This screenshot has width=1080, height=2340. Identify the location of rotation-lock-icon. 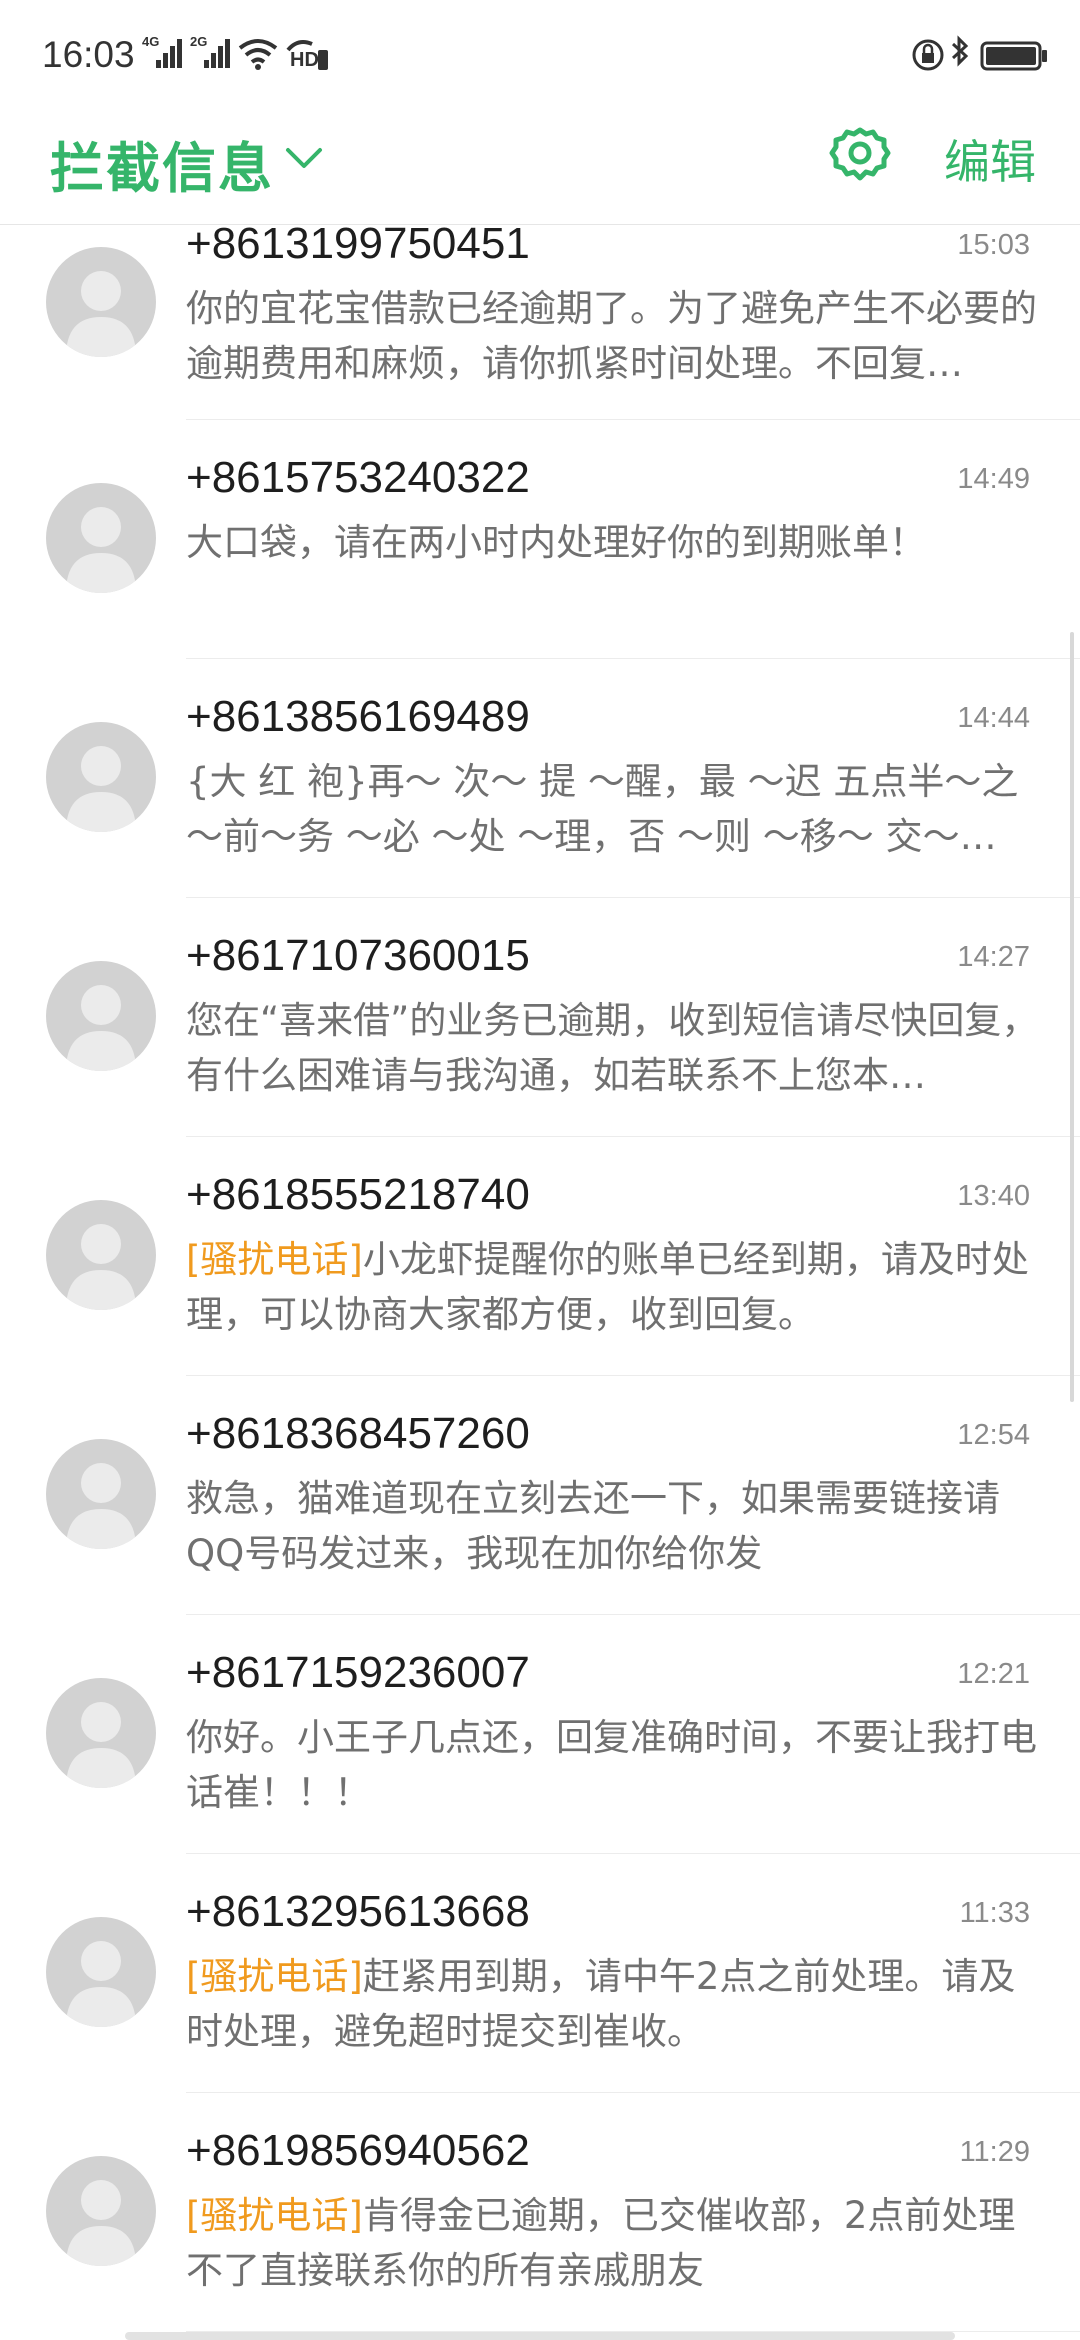
(928, 55).